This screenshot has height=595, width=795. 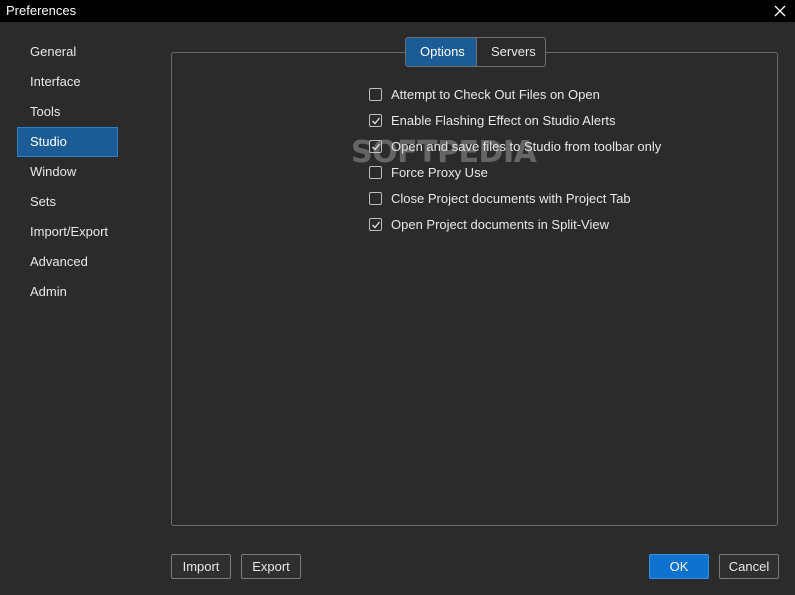 I want to click on tab-options: Options, so click(x=441, y=52).